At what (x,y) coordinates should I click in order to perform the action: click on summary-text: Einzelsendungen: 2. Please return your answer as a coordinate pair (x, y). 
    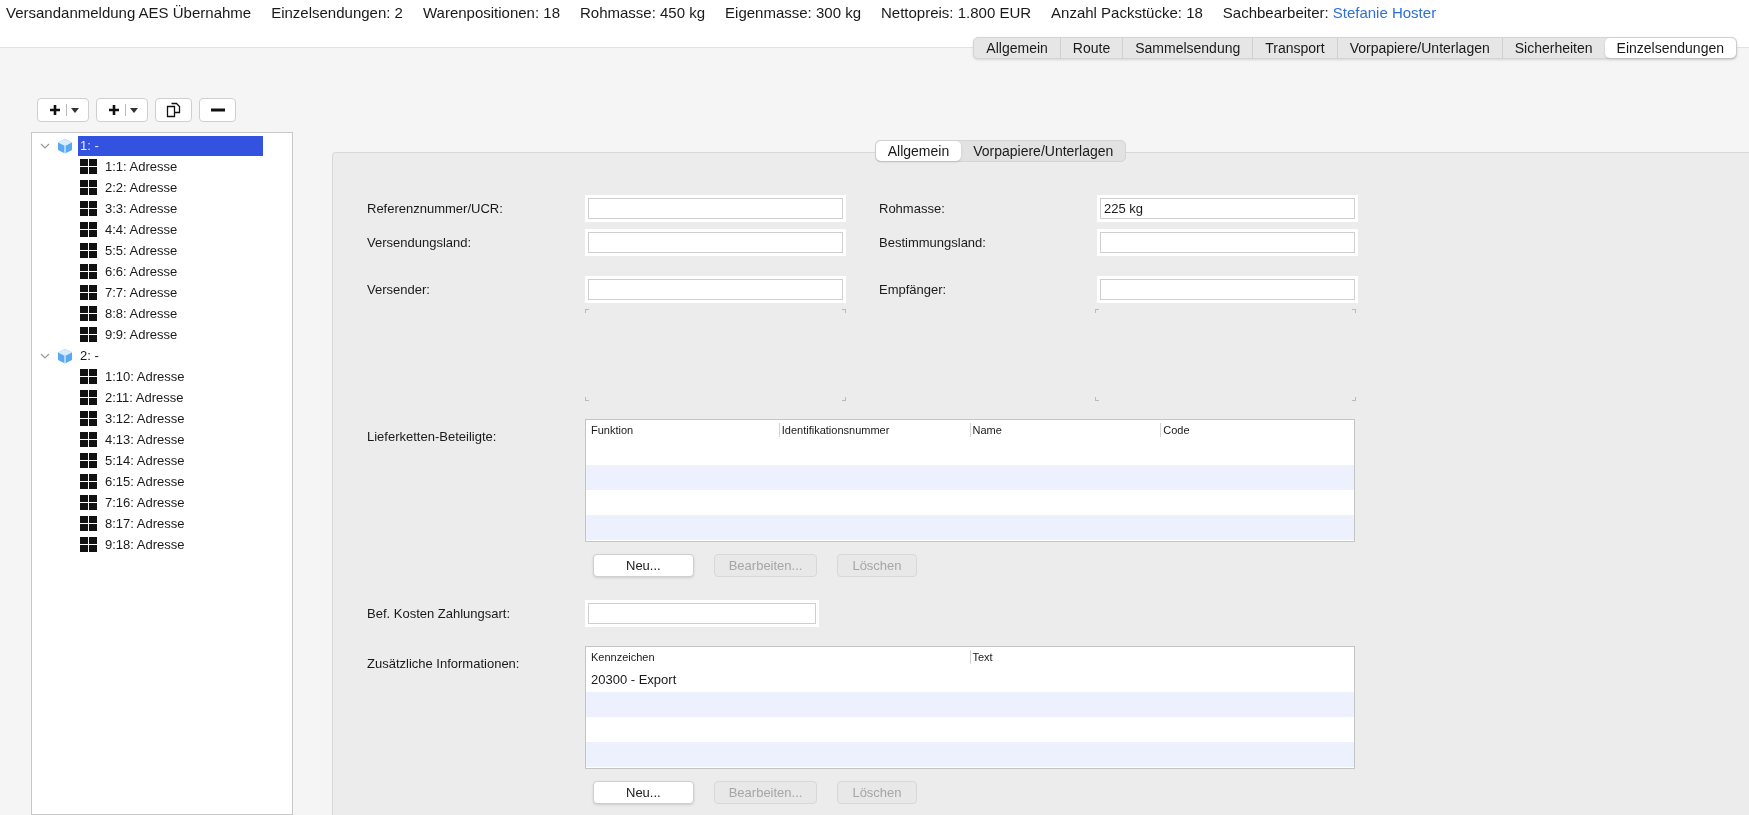
    Looking at the image, I should click on (337, 12).